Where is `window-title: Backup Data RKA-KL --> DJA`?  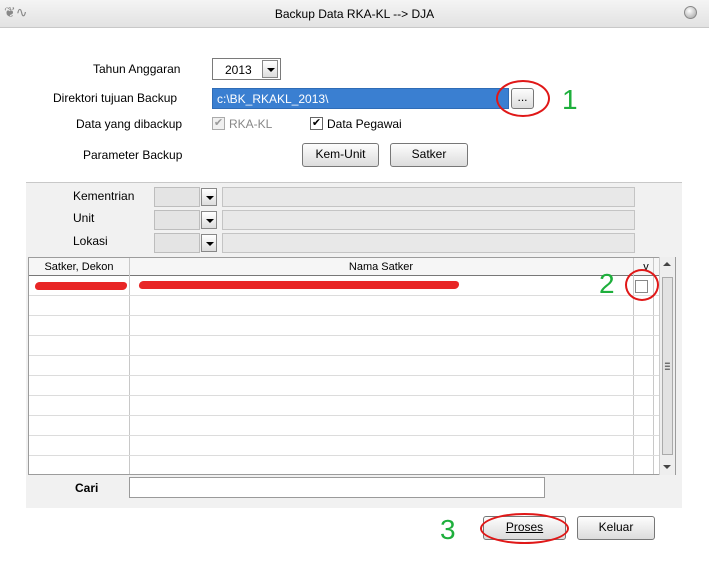
window-title: Backup Data RKA-KL --> DJA is located at coordinates (354, 14).